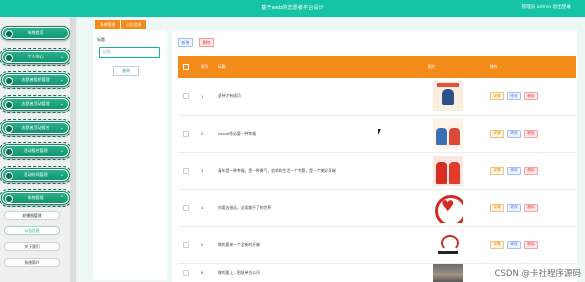 The width and height of the screenshot is (585, 282). I want to click on chevron-up-icon: ⌃, so click(61, 198).